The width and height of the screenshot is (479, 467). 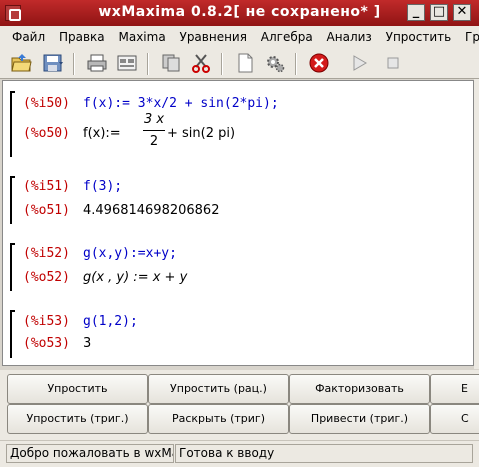 What do you see at coordinates (25, 37) in the screenshot?
I see `menu-file: Файл` at bounding box center [25, 37].